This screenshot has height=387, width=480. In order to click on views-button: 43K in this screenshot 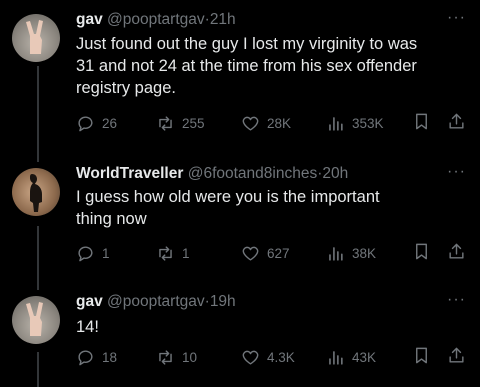, I will do `click(351, 357)`.